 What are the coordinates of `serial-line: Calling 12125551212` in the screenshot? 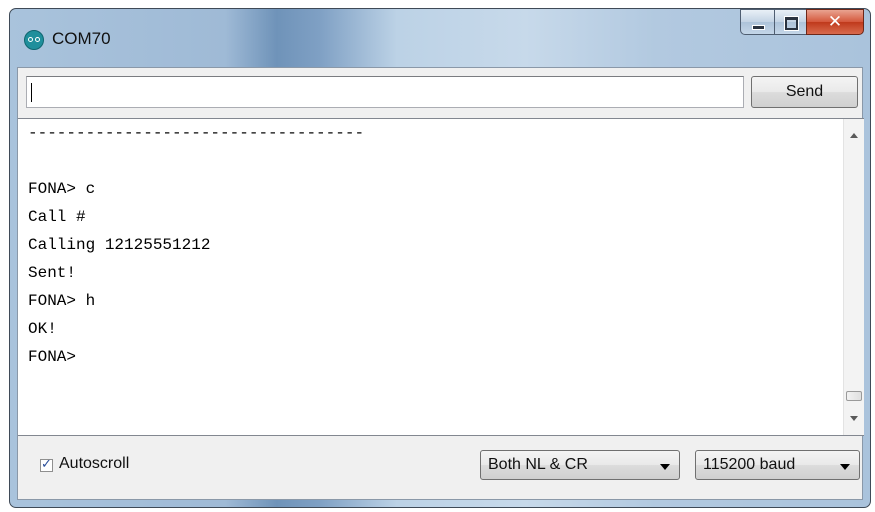 It's located at (119, 245).